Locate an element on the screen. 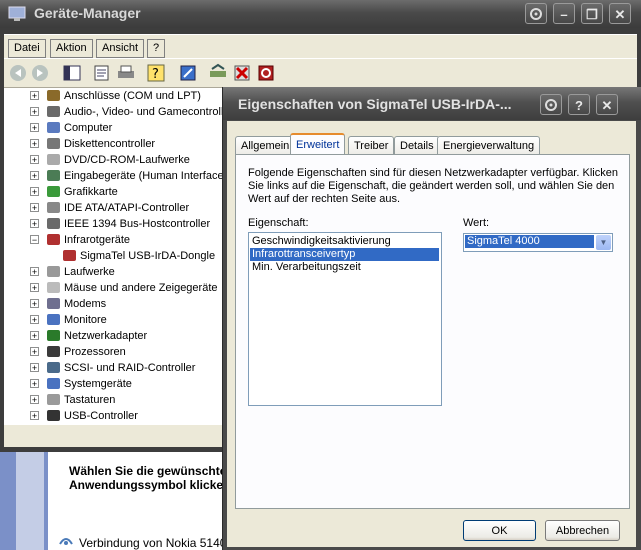 Image resolution: width=641 pixels, height=550 pixels. tab-treiber: Treiber is located at coordinates (371, 145).